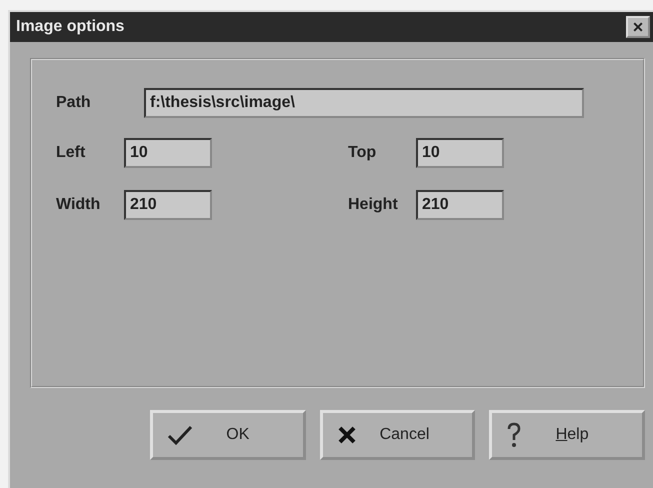 Image resolution: width=653 pixels, height=488 pixels. Describe the element at coordinates (74, 103) in the screenshot. I see `path-label: Path` at that location.